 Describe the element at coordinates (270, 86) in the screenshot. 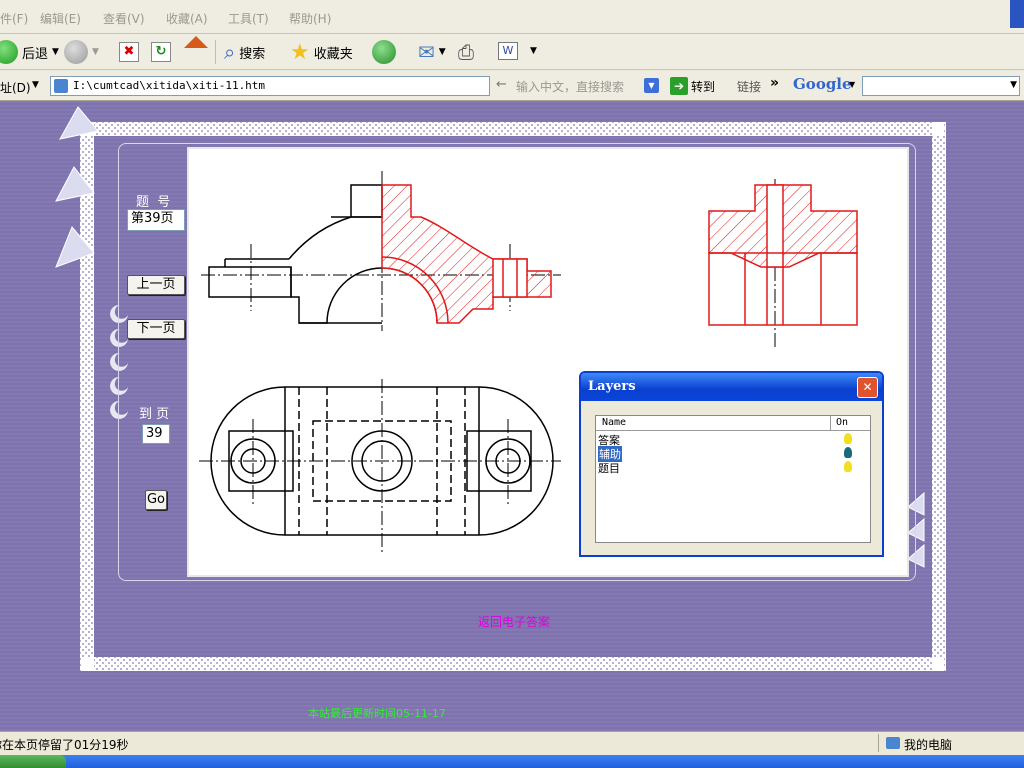

I see `address-input: I:\cumtcad\xitida\xiti-11.htm` at that location.